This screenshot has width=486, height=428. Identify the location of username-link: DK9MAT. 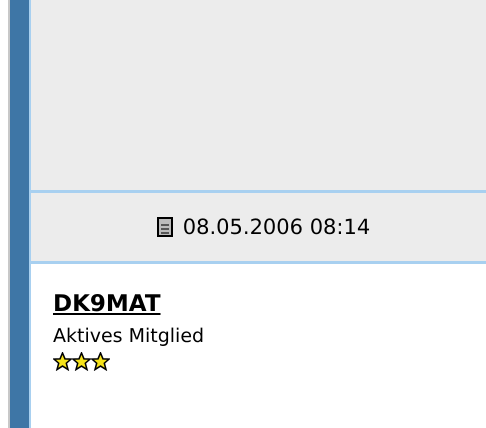
(107, 304).